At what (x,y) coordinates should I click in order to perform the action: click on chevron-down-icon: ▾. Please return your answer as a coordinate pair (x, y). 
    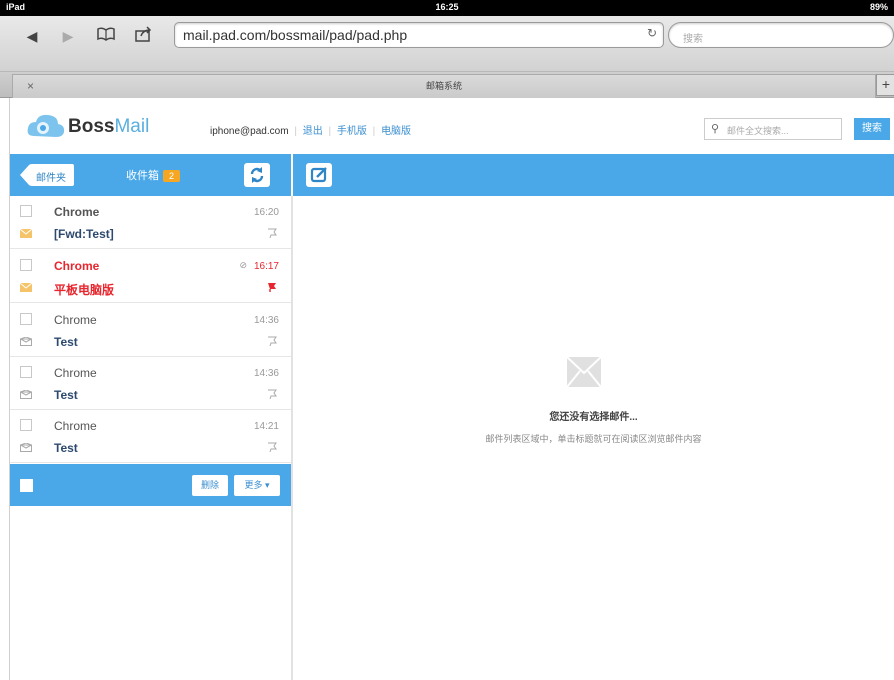
    Looking at the image, I should click on (267, 485).